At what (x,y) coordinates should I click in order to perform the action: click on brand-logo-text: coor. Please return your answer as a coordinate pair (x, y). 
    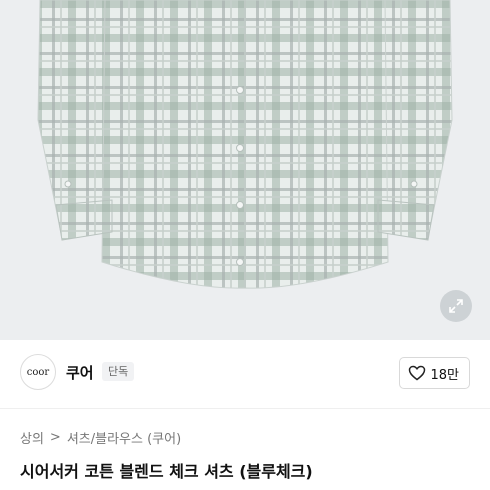
    Looking at the image, I should click on (38, 372).